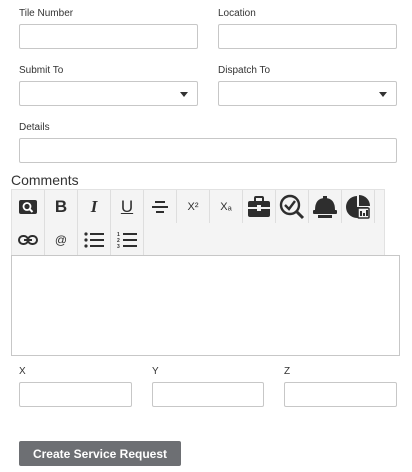 The width and height of the screenshot is (412, 472). I want to click on location-input, so click(307, 36).